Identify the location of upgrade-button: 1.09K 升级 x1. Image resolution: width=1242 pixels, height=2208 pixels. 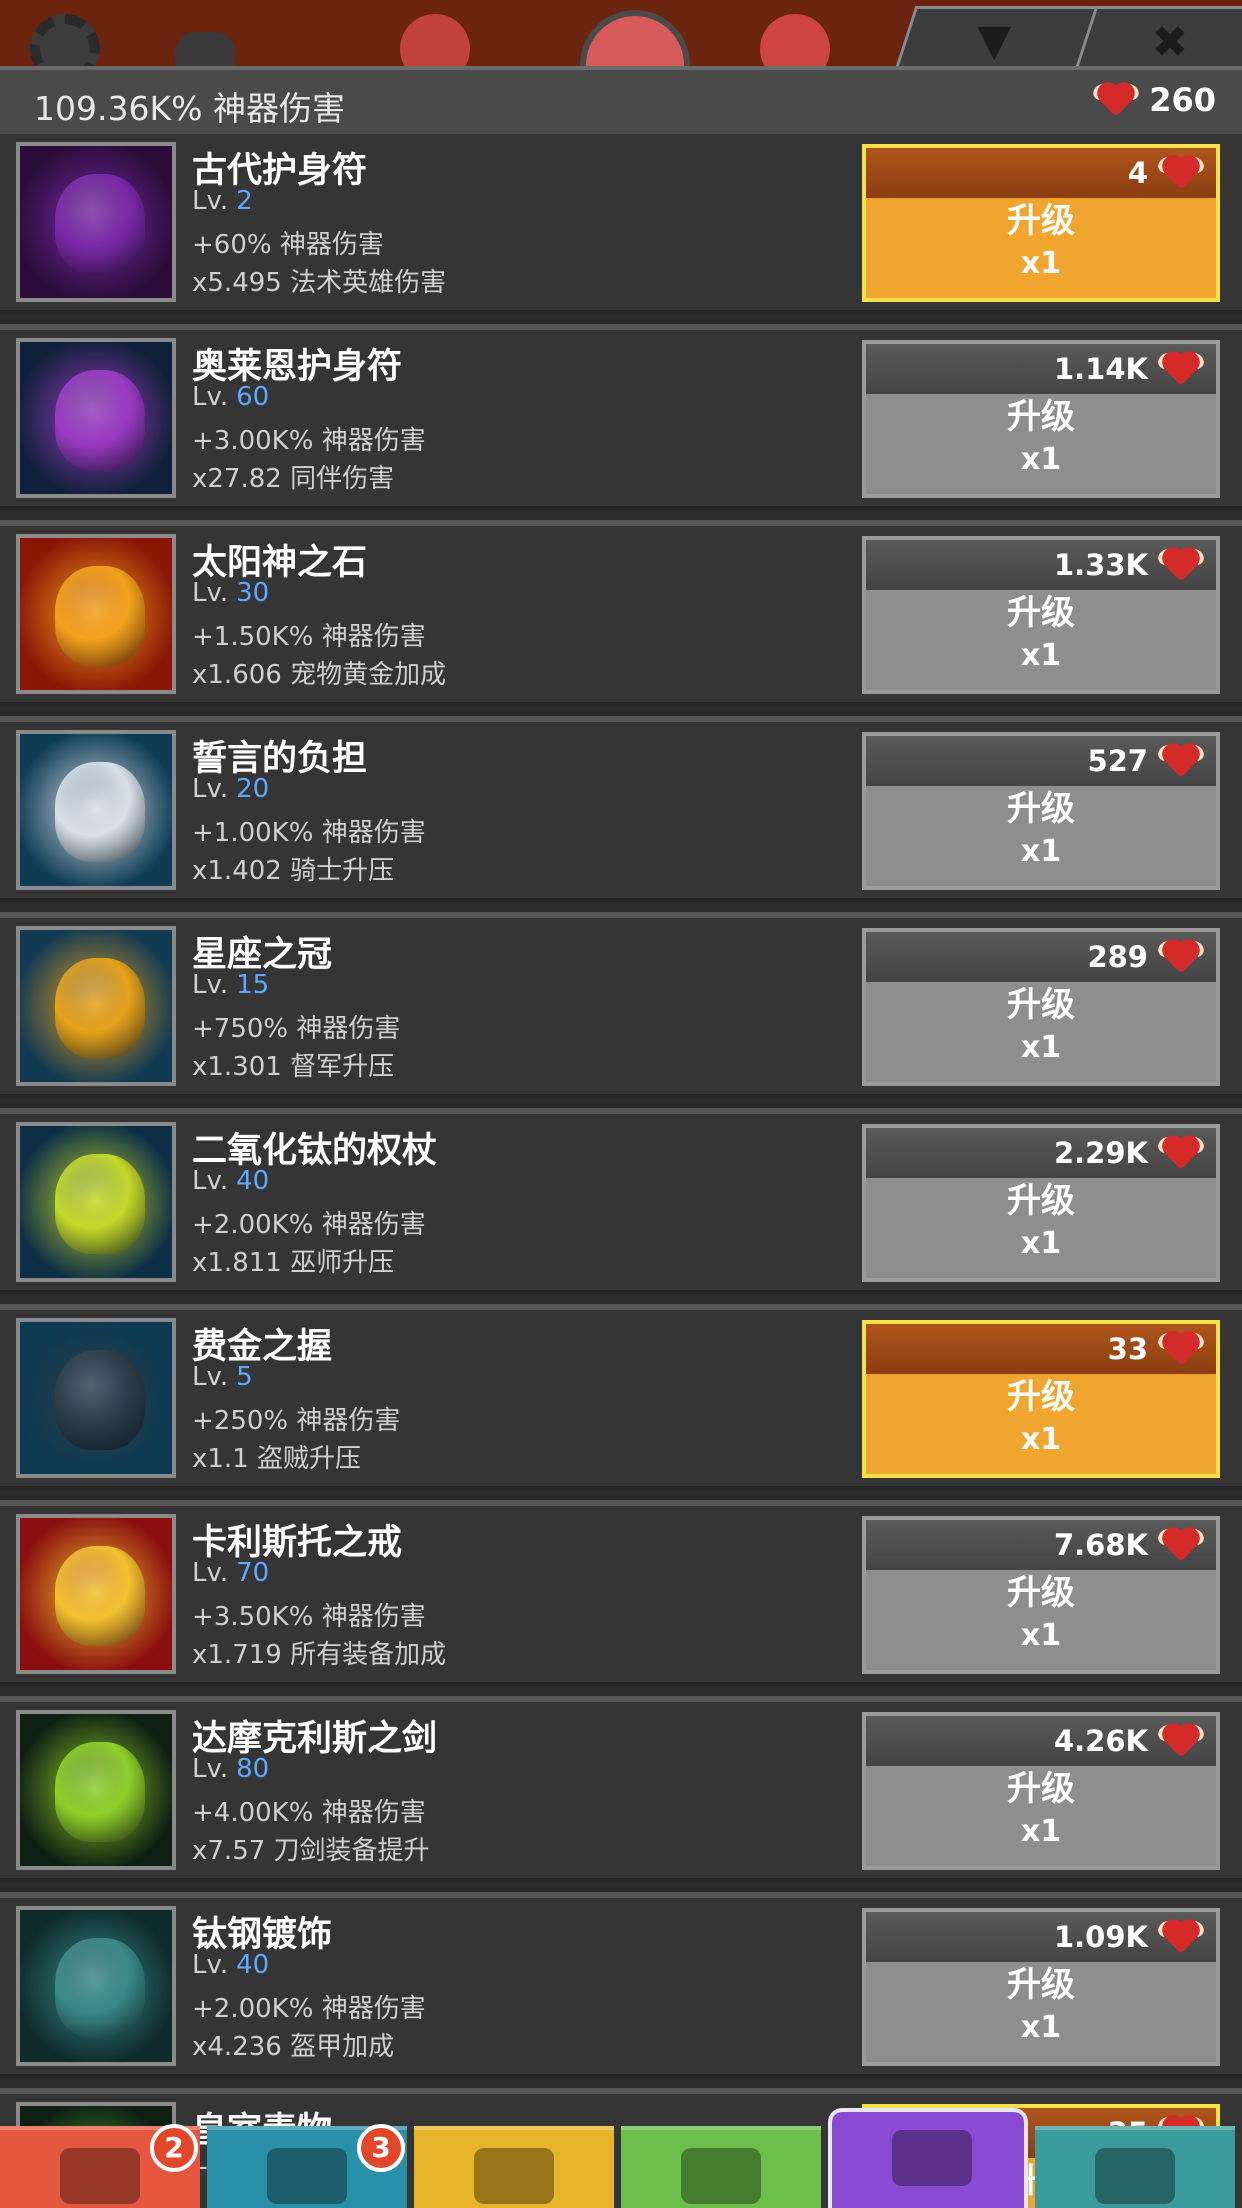
(1041, 1987).